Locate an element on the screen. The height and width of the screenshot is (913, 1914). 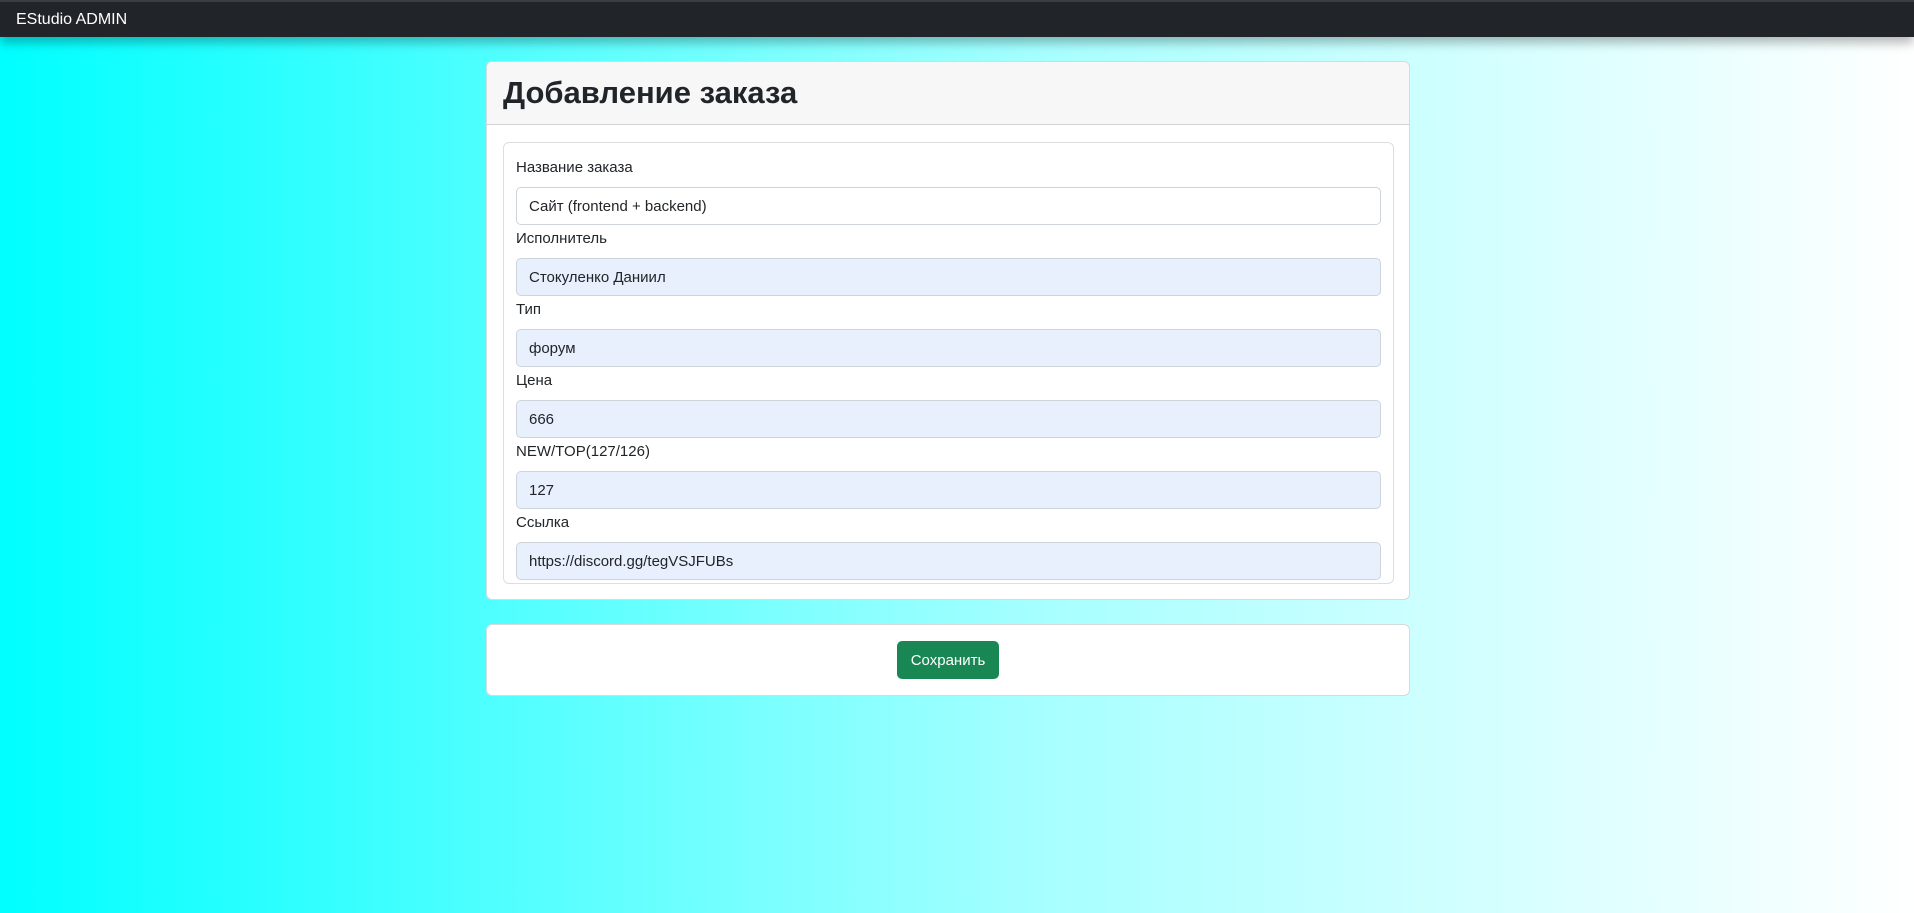
price-input is located at coordinates (948, 419).